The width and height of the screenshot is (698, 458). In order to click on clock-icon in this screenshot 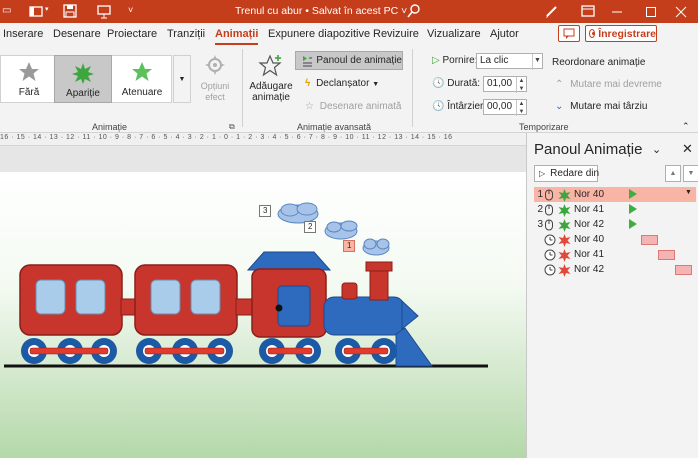, I will do `click(550, 270)`.